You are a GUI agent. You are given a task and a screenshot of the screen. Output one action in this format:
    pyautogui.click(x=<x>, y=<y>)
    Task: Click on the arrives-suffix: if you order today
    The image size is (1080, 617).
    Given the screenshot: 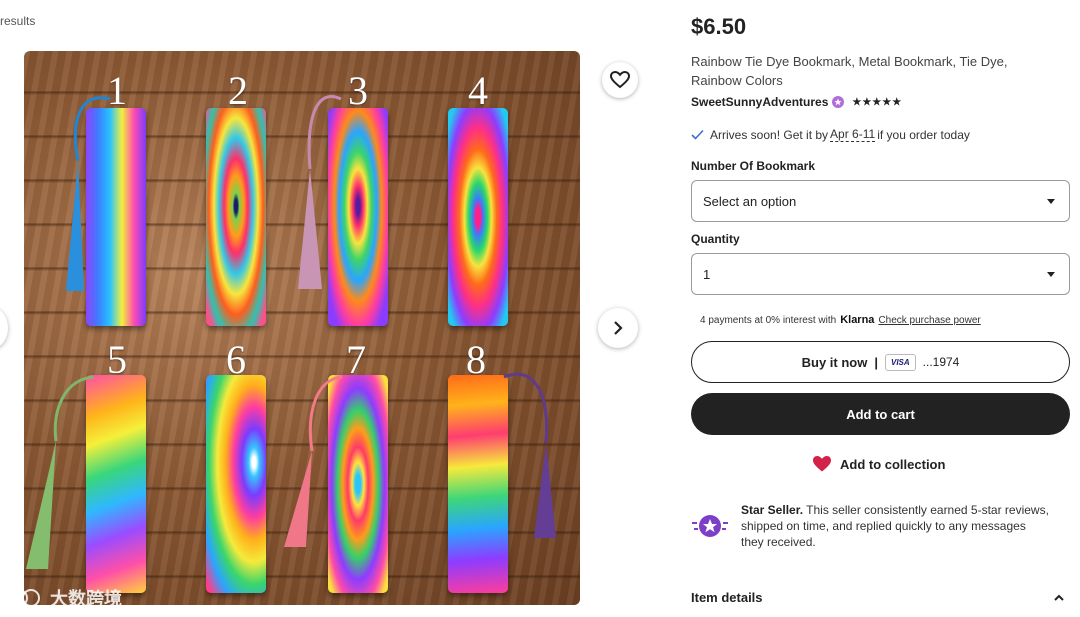 What is the action you would take?
    pyautogui.click(x=923, y=134)
    